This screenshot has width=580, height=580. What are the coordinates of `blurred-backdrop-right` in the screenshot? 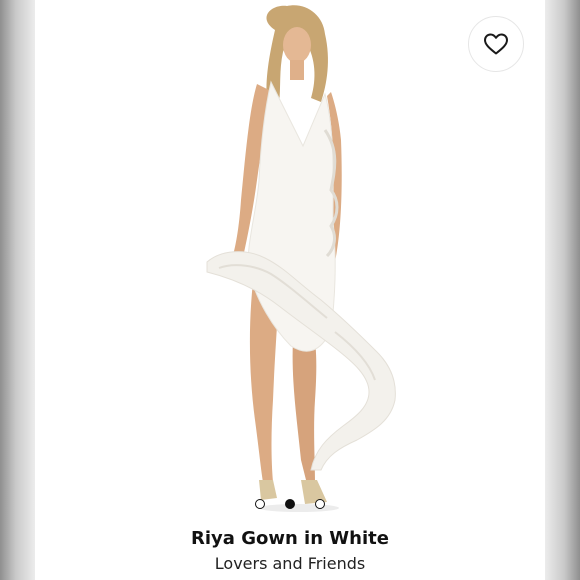 It's located at (562, 290).